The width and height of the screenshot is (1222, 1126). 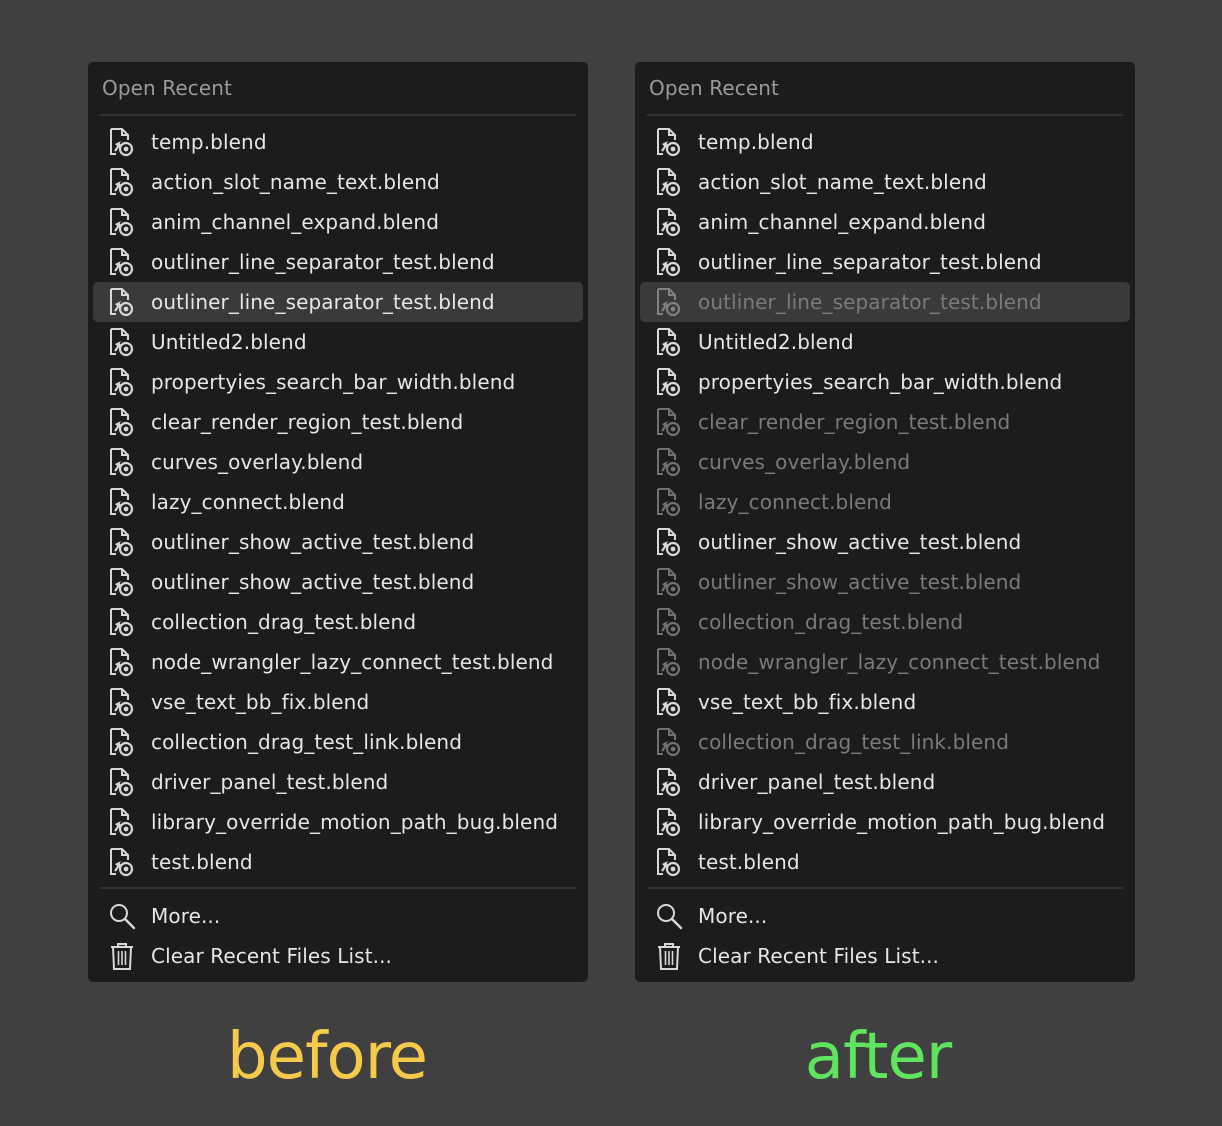 I want to click on trash-icon, so click(x=122, y=956).